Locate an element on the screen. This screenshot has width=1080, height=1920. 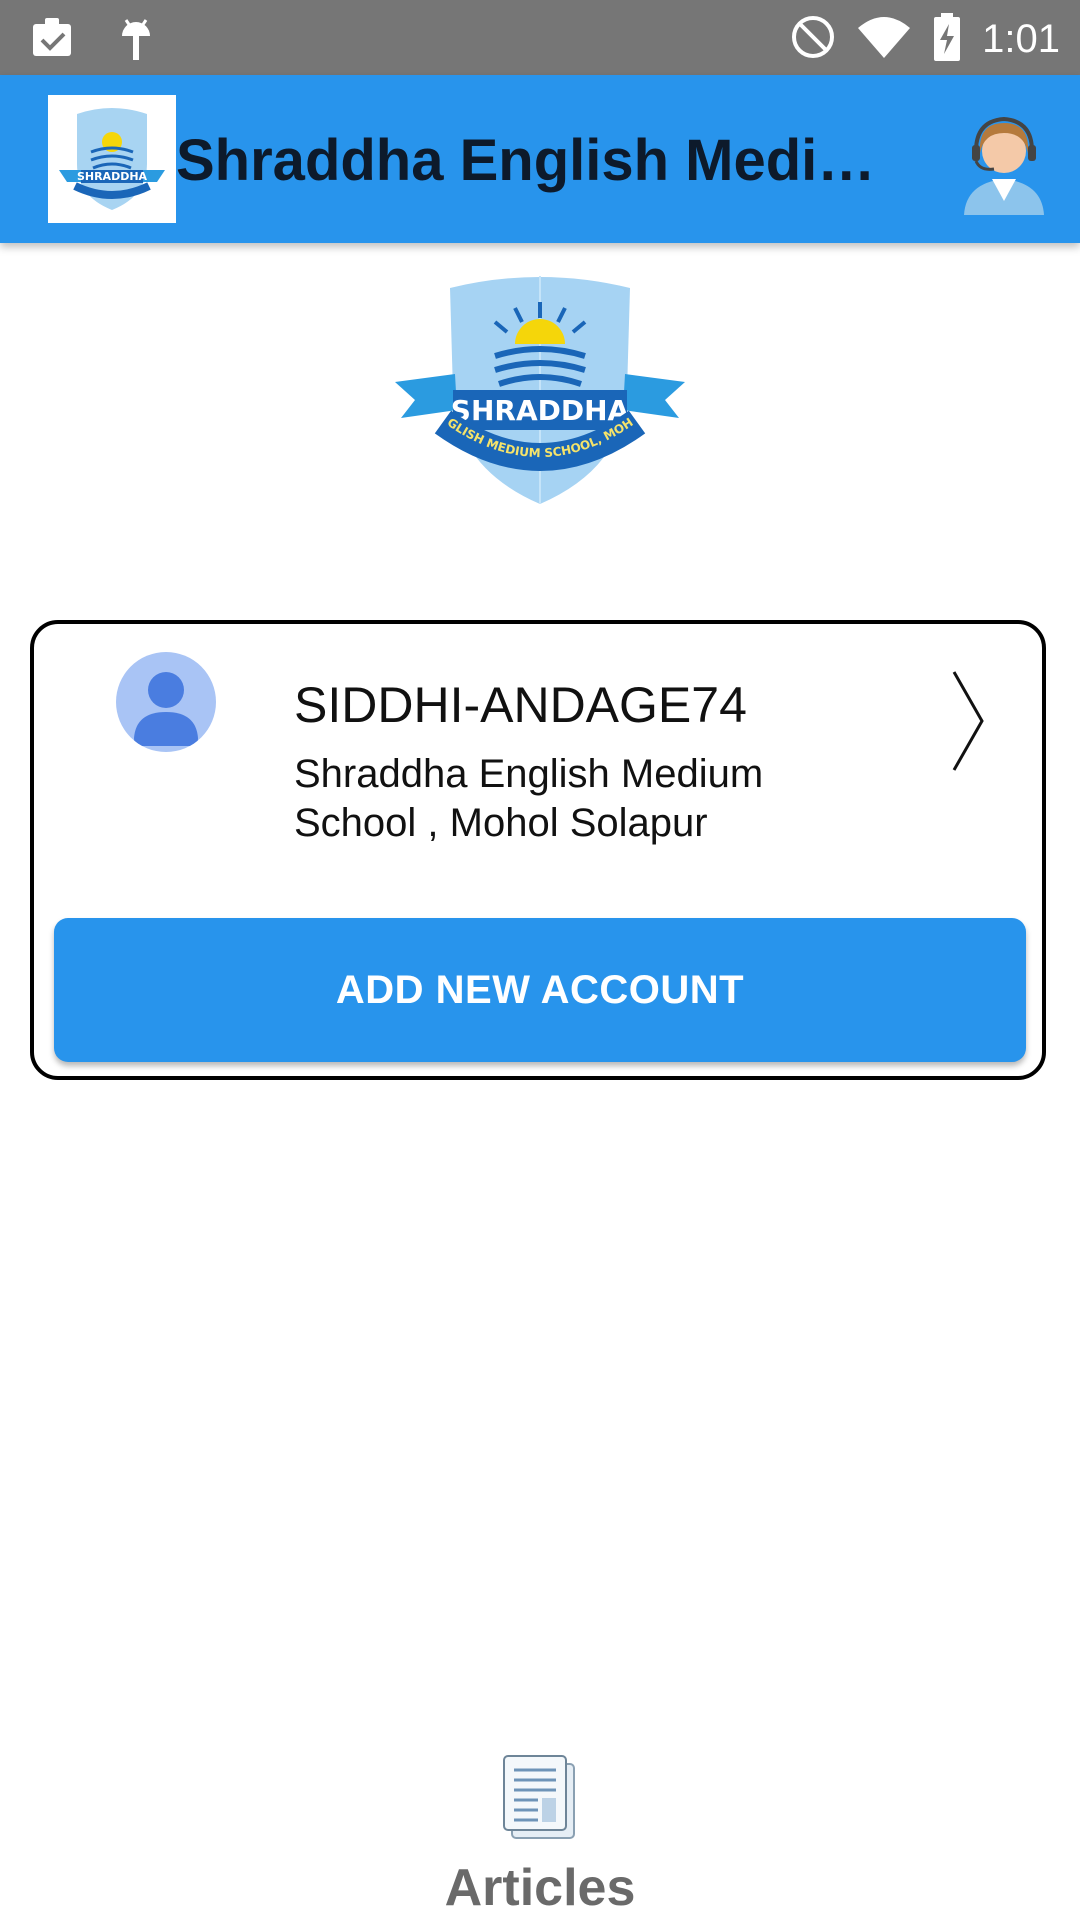
articles-nav-item: Articles is located at coordinates (540, 1835).